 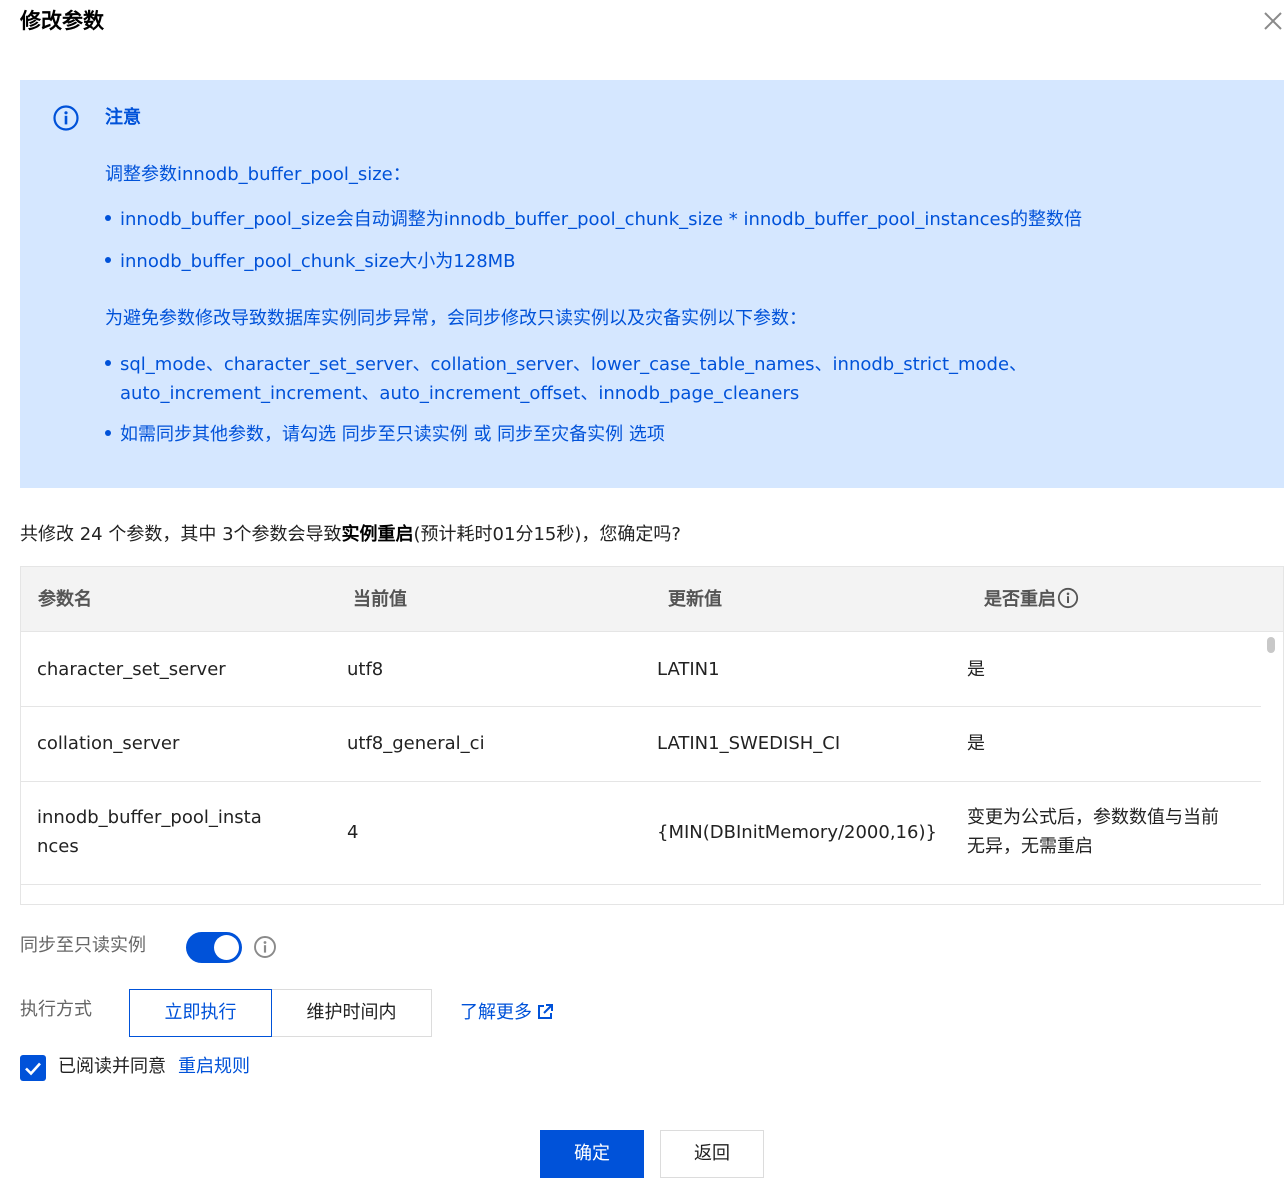 I want to click on summary-prefix: 共修改 24 个参数，其中 3个参数会导致, so click(x=181, y=534).